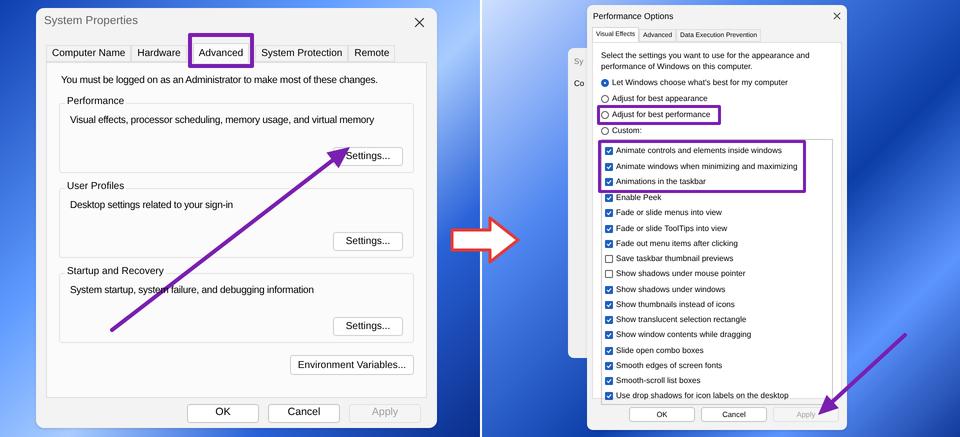 This screenshot has height=437, width=960. Describe the element at coordinates (669, 213) in the screenshot. I see `checkbox-label: Fade or slide menus into view` at that location.